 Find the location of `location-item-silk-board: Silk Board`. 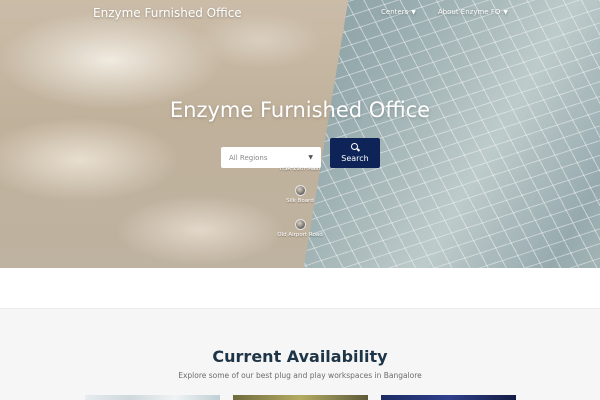

location-item-silk-board: Silk Board is located at coordinates (300, 194).